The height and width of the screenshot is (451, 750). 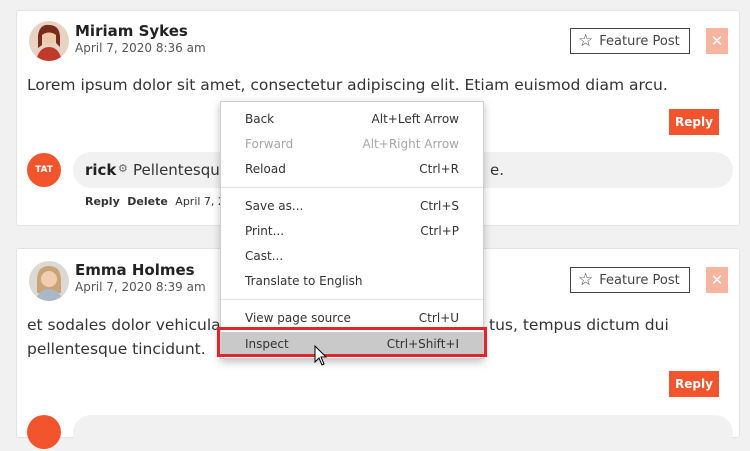 What do you see at coordinates (298, 318) in the screenshot?
I see `menu-item-label: View page source` at bounding box center [298, 318].